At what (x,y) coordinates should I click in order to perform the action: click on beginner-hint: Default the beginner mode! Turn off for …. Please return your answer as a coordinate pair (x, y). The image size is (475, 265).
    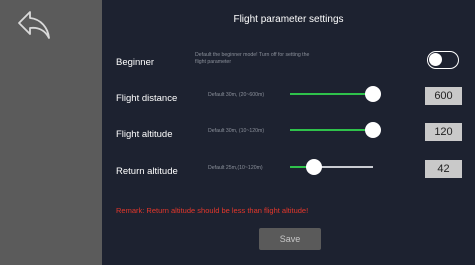
    Looking at the image, I should click on (252, 58).